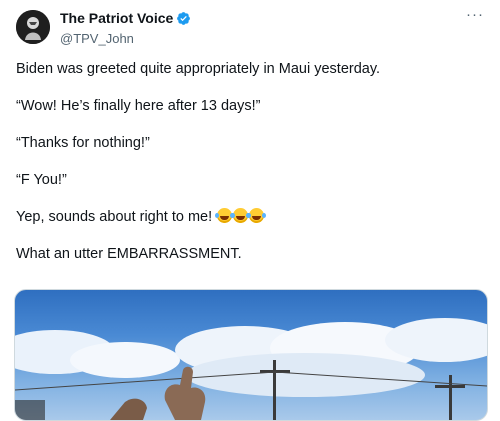 The width and height of the screenshot is (500, 421). What do you see at coordinates (125, 39) in the screenshot?
I see `author-handle: @TPV_John` at bounding box center [125, 39].